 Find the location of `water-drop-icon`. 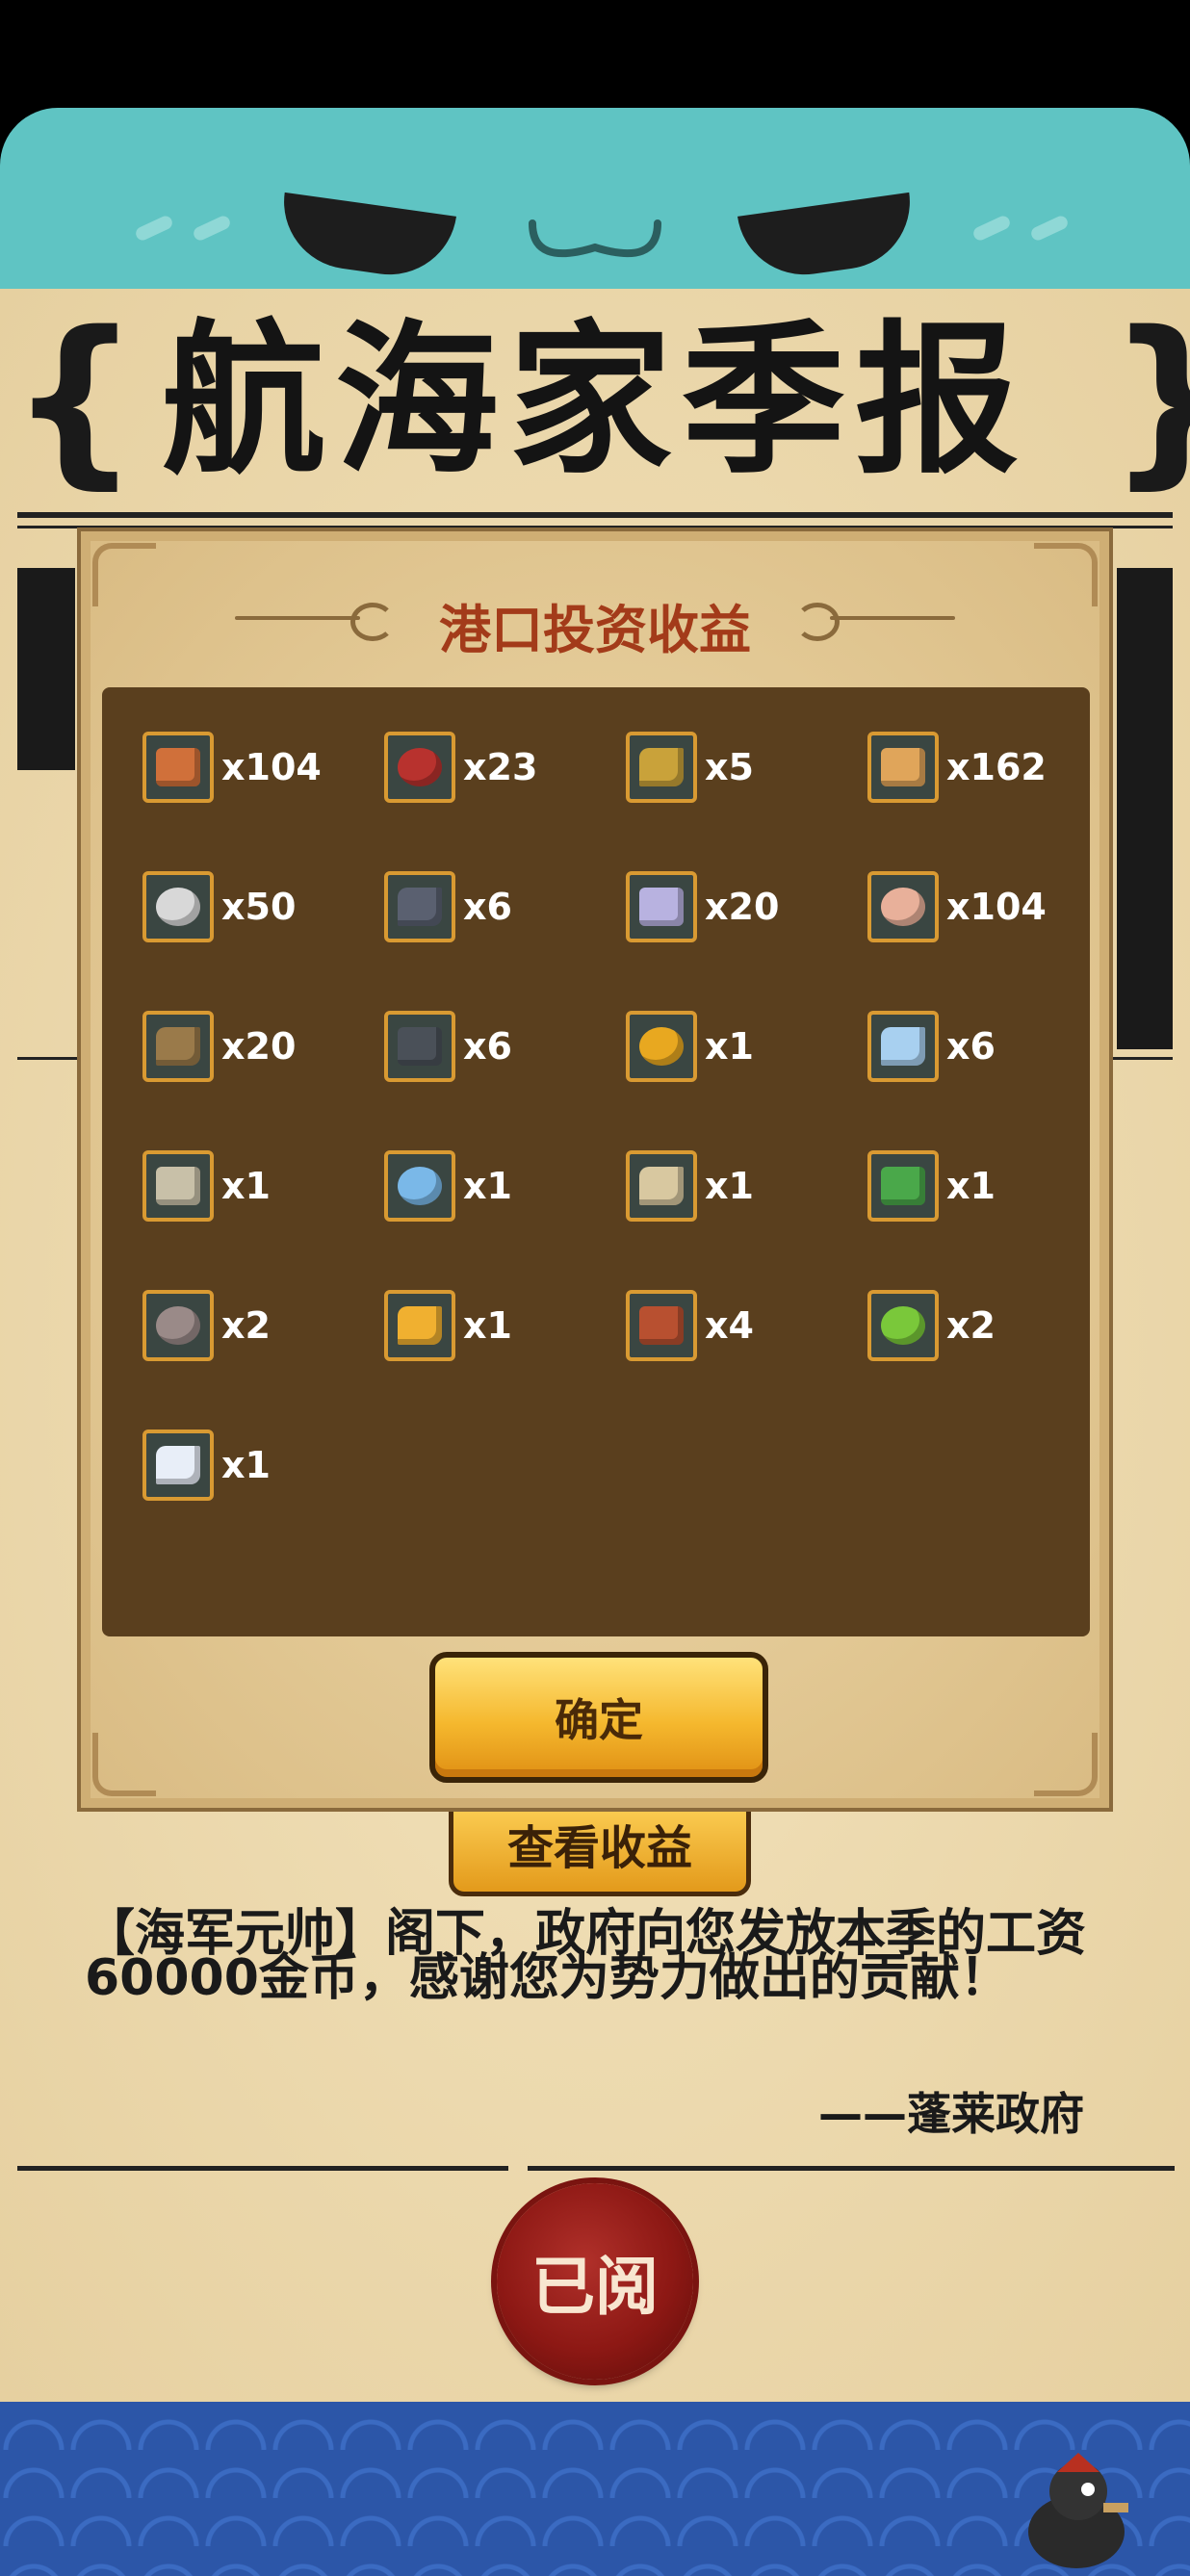

water-drop-icon is located at coordinates (420, 1186).